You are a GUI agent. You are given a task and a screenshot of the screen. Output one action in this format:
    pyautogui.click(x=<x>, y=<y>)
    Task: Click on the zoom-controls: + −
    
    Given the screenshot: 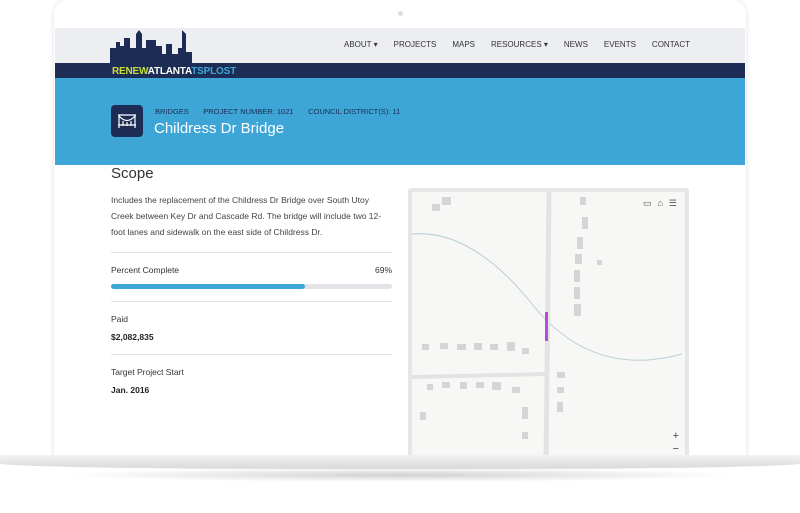 What is the action you would take?
    pyautogui.click(x=676, y=443)
    